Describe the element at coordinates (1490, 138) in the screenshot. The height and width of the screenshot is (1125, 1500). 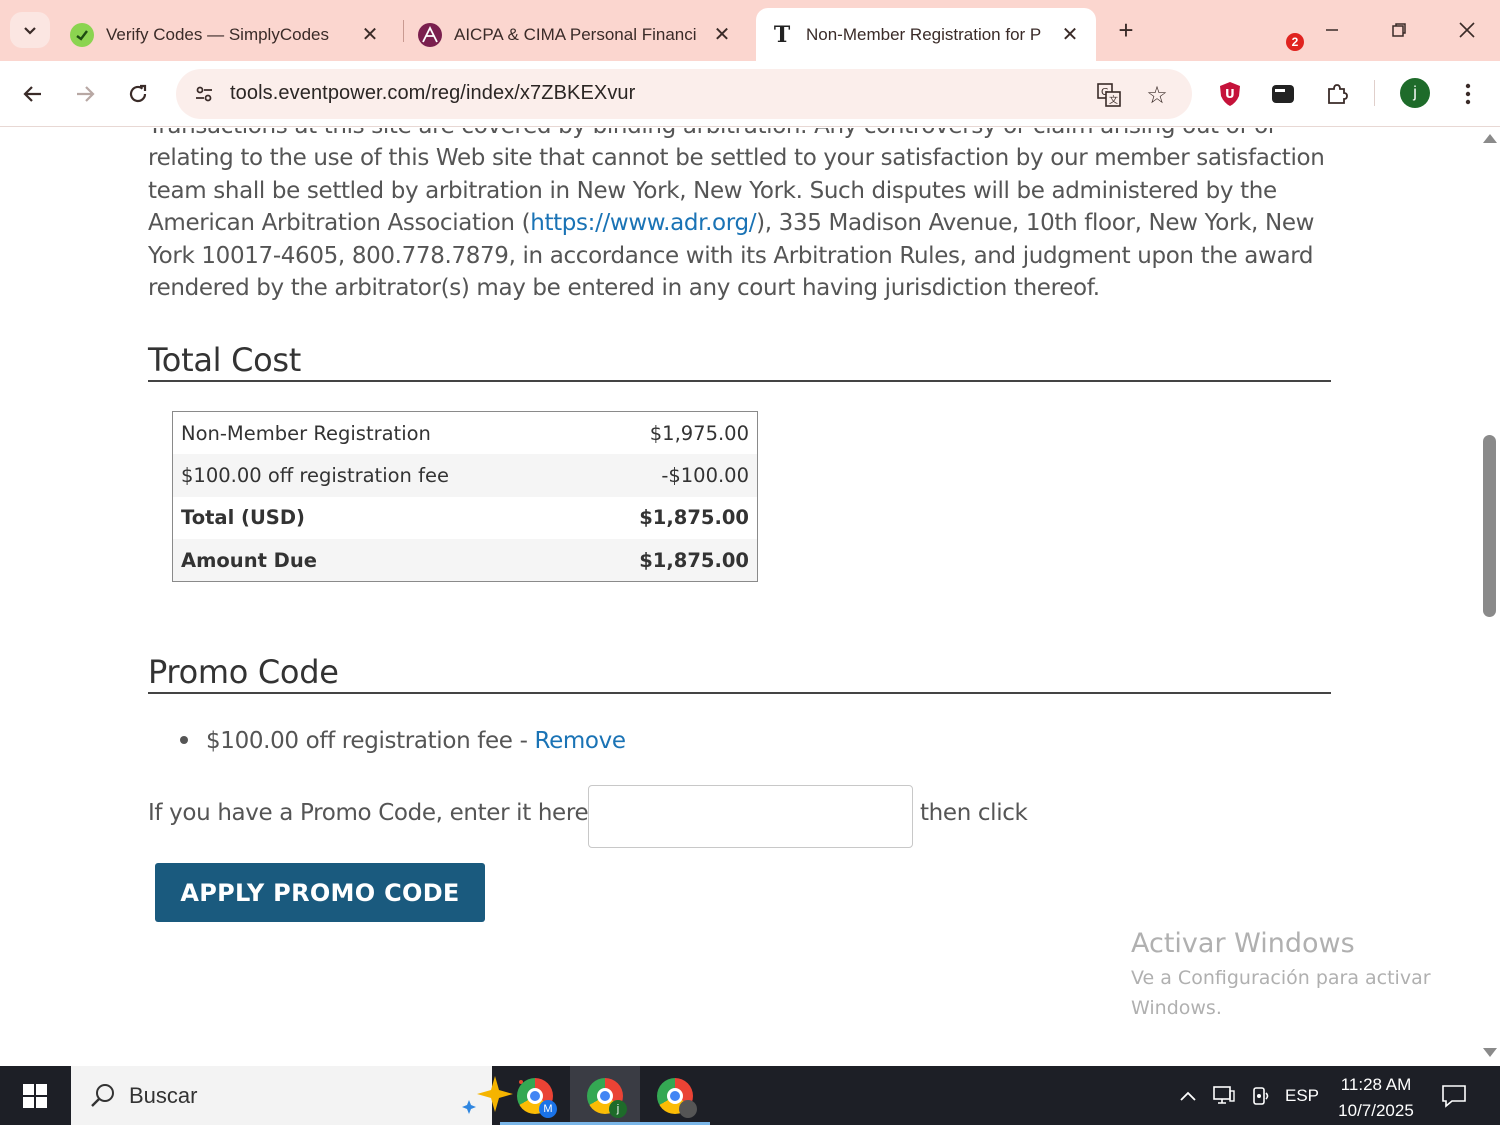
I see `scroll-up-arrow-icon` at that location.